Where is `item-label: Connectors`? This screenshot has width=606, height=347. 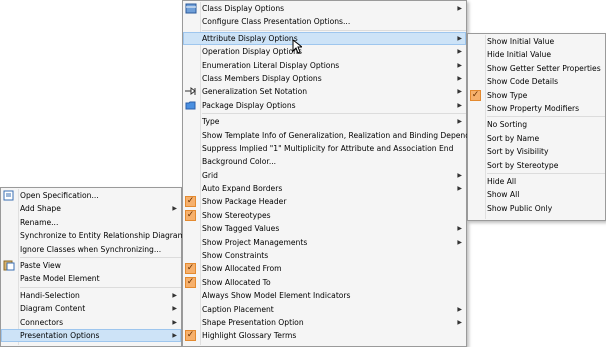
item-label: Connectors is located at coordinates (42, 322).